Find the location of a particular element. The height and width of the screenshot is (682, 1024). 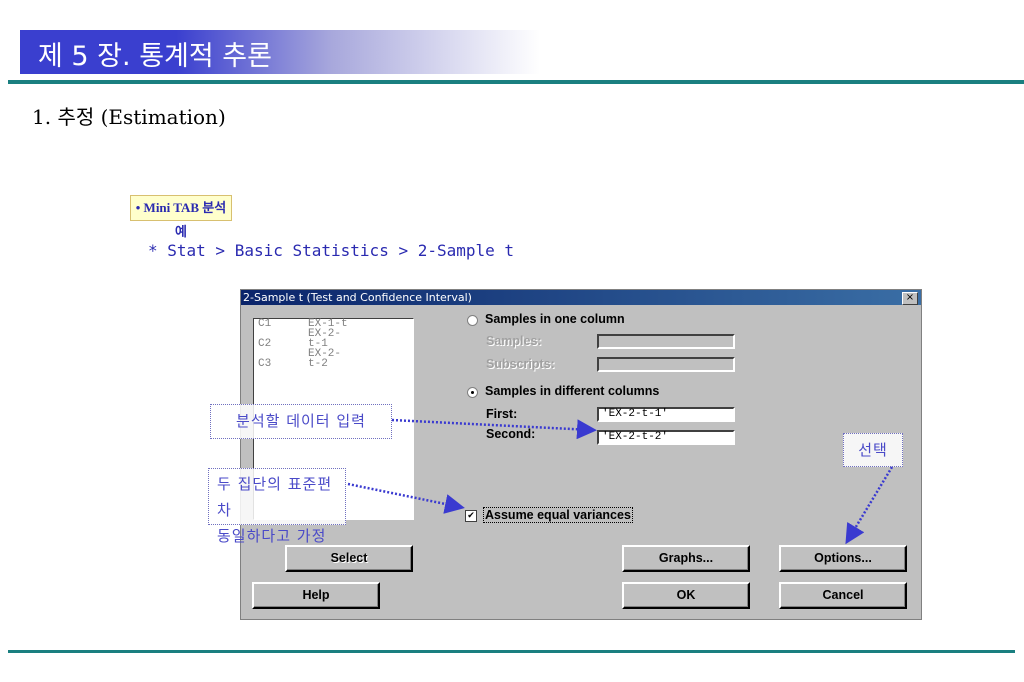

annotation-arrows is located at coordinates (620, 481).